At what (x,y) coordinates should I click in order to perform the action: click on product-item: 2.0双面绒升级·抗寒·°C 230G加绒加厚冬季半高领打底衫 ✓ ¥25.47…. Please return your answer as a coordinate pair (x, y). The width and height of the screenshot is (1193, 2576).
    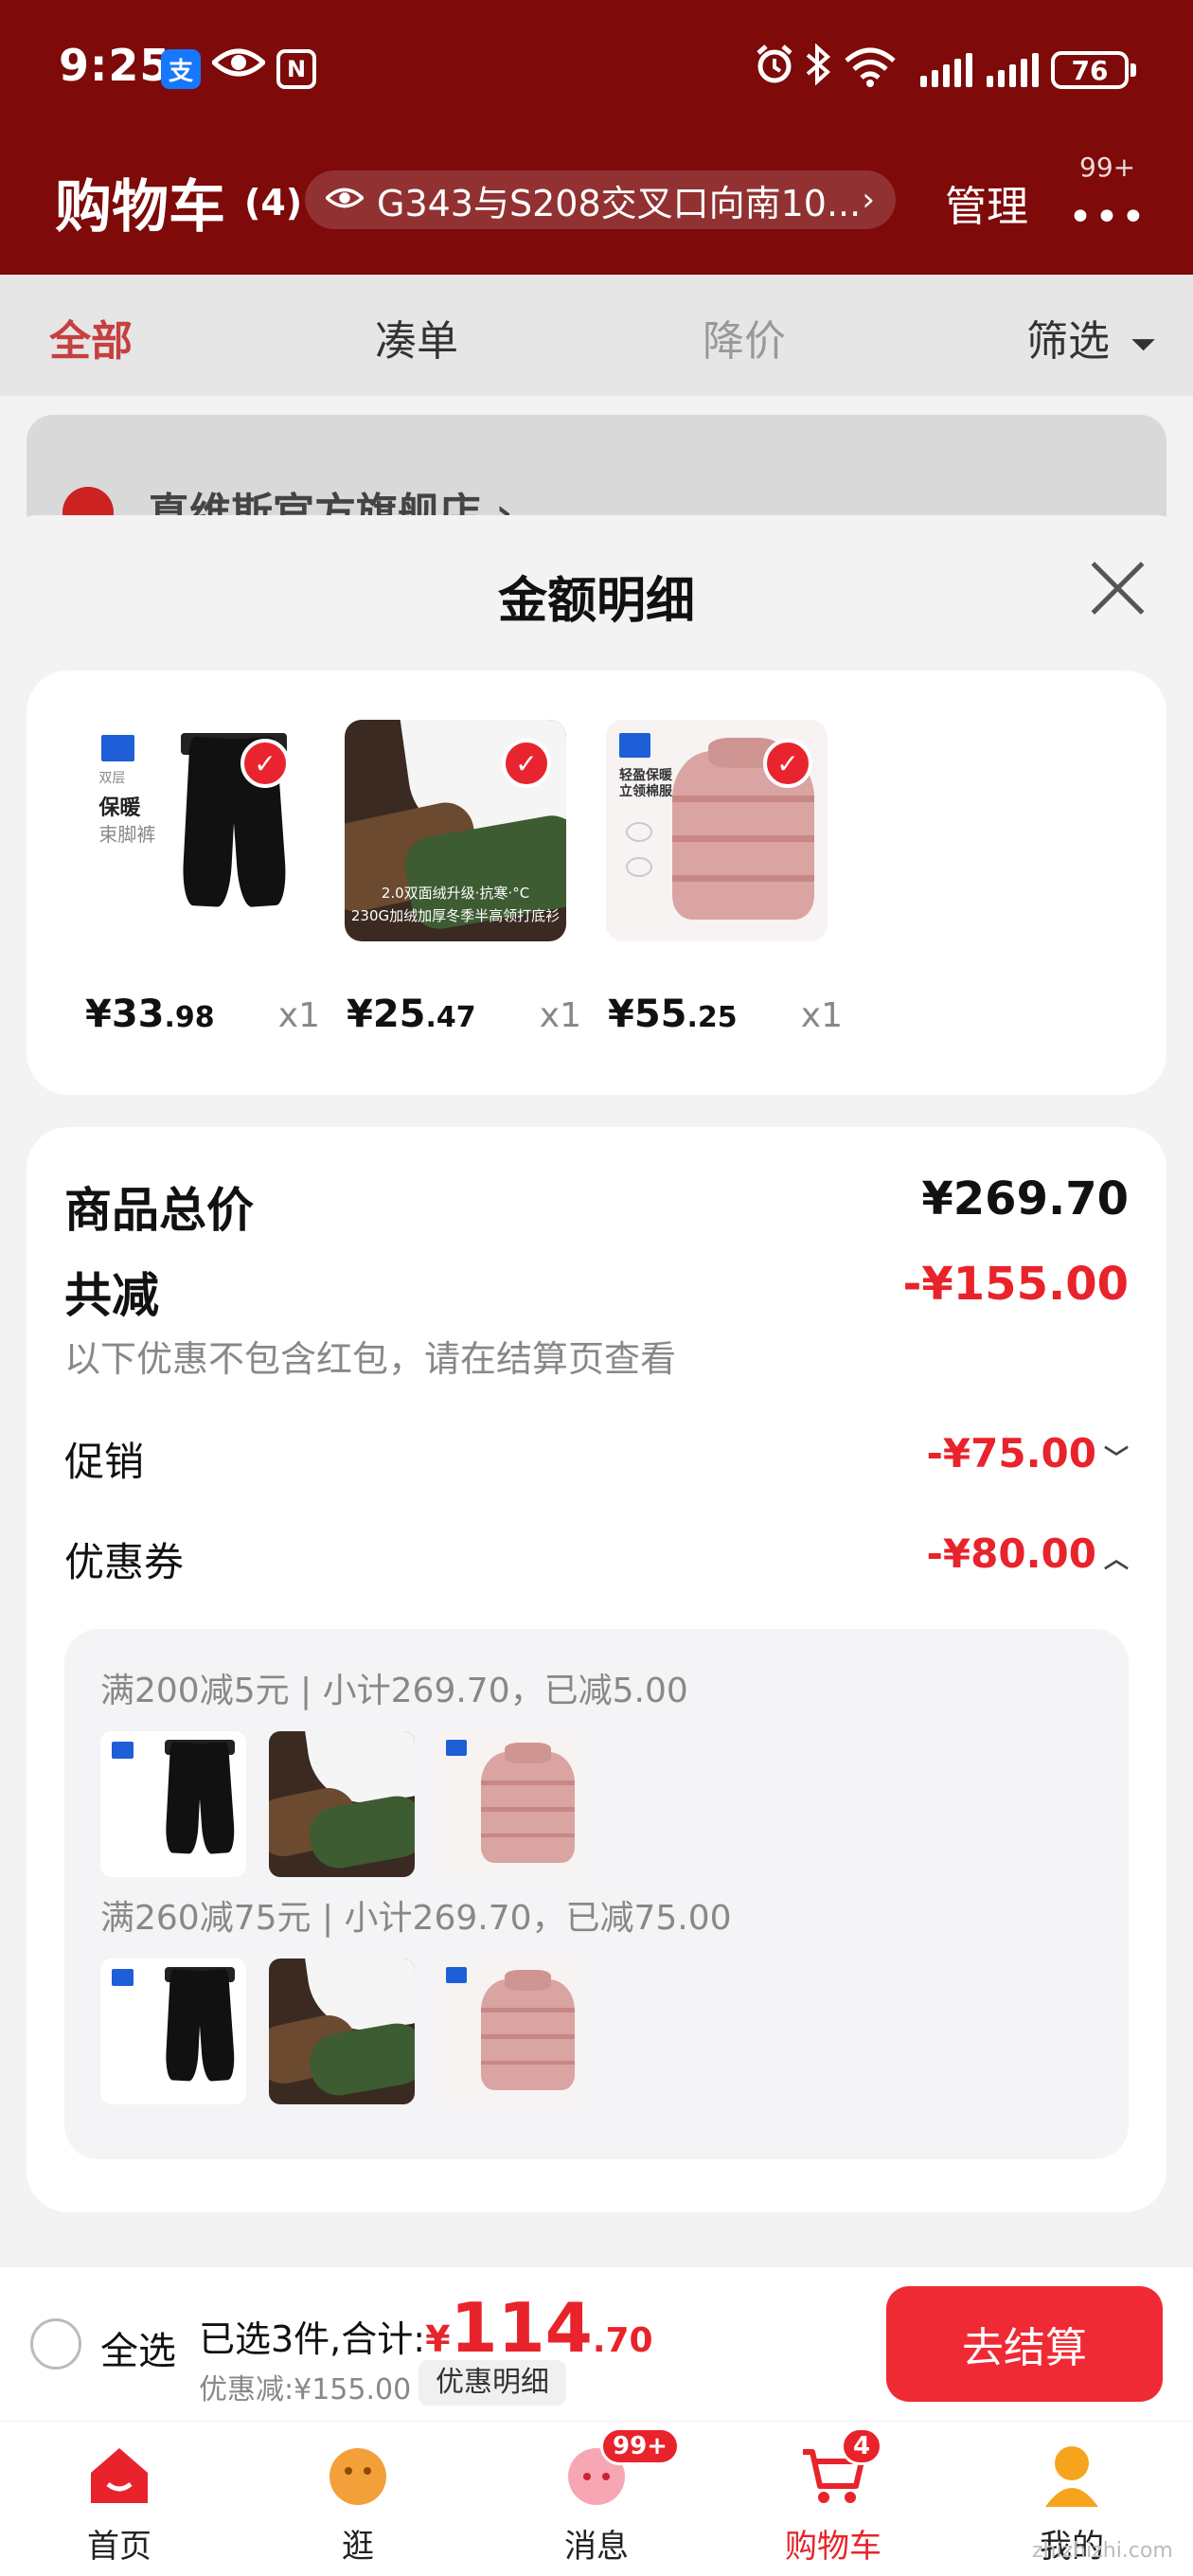
    Looking at the image, I should click on (434, 881).